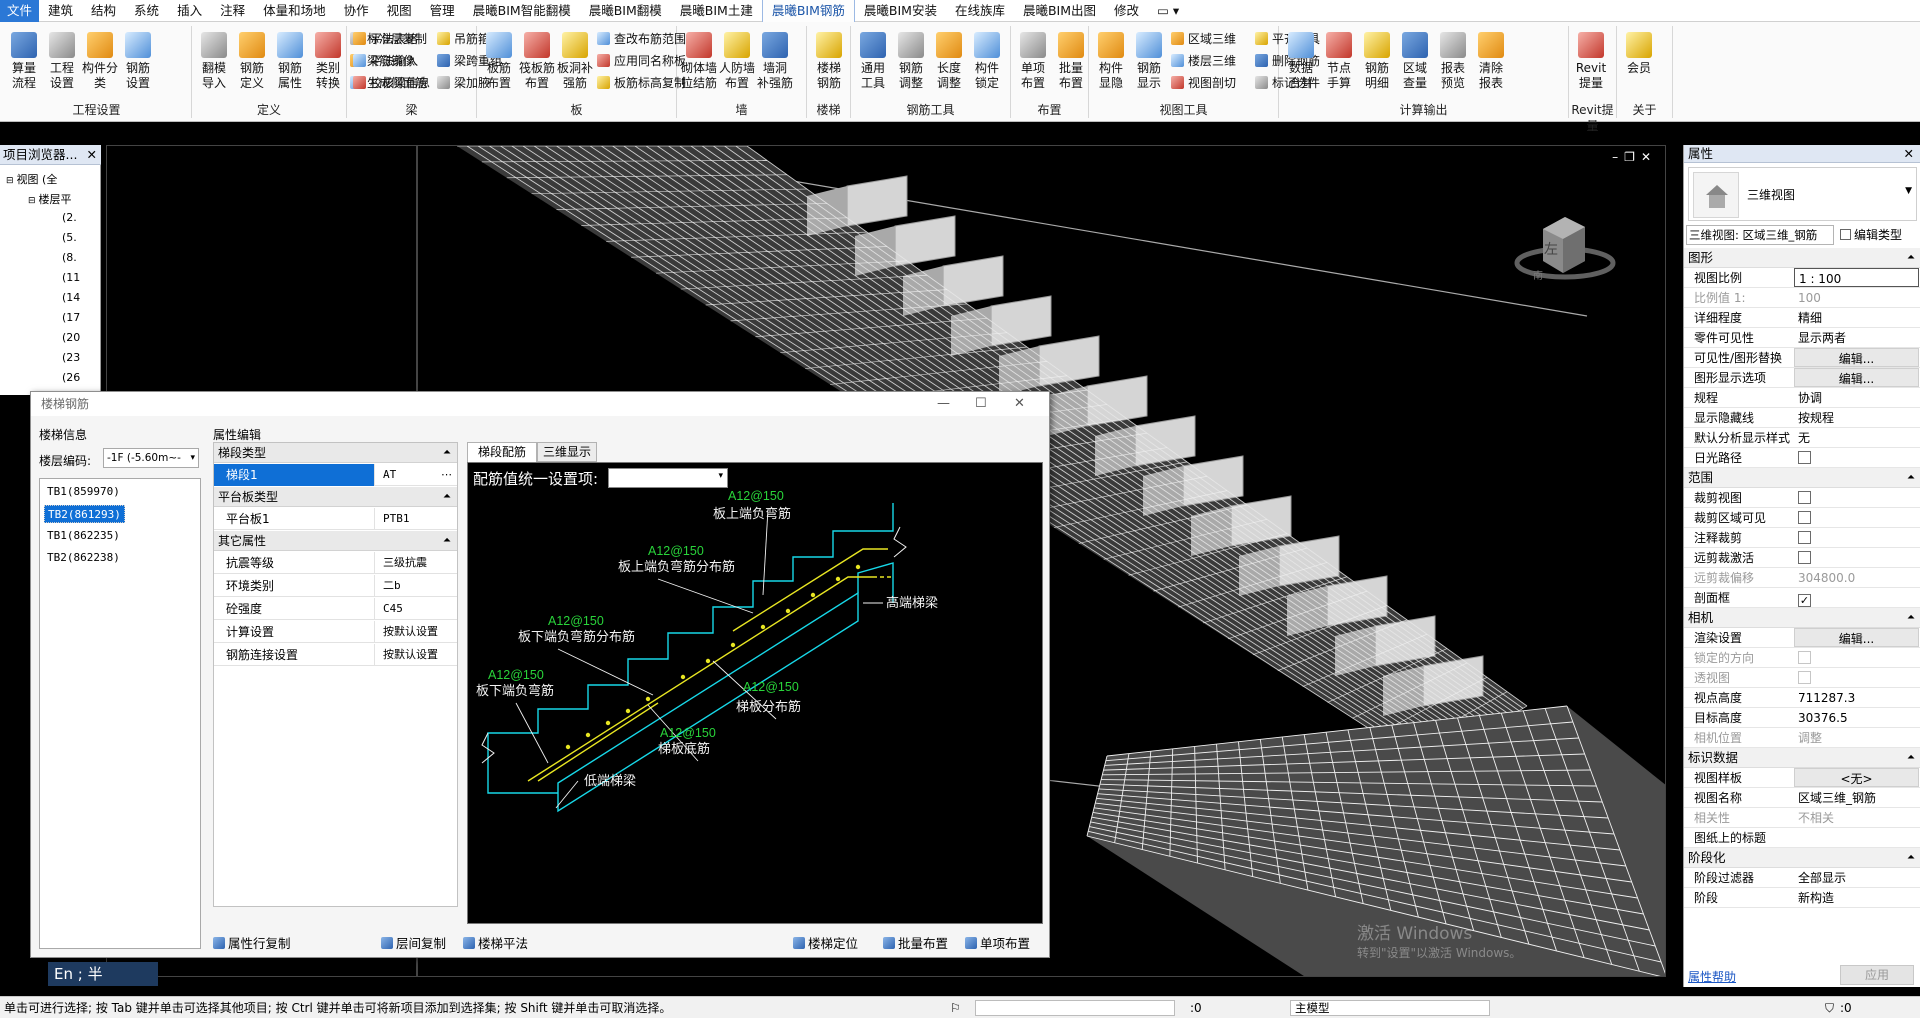 This screenshot has height=1018, width=1920. Describe the element at coordinates (290, 61) in the screenshot. I see `ribbon-button: 钢筋 属性` at that location.